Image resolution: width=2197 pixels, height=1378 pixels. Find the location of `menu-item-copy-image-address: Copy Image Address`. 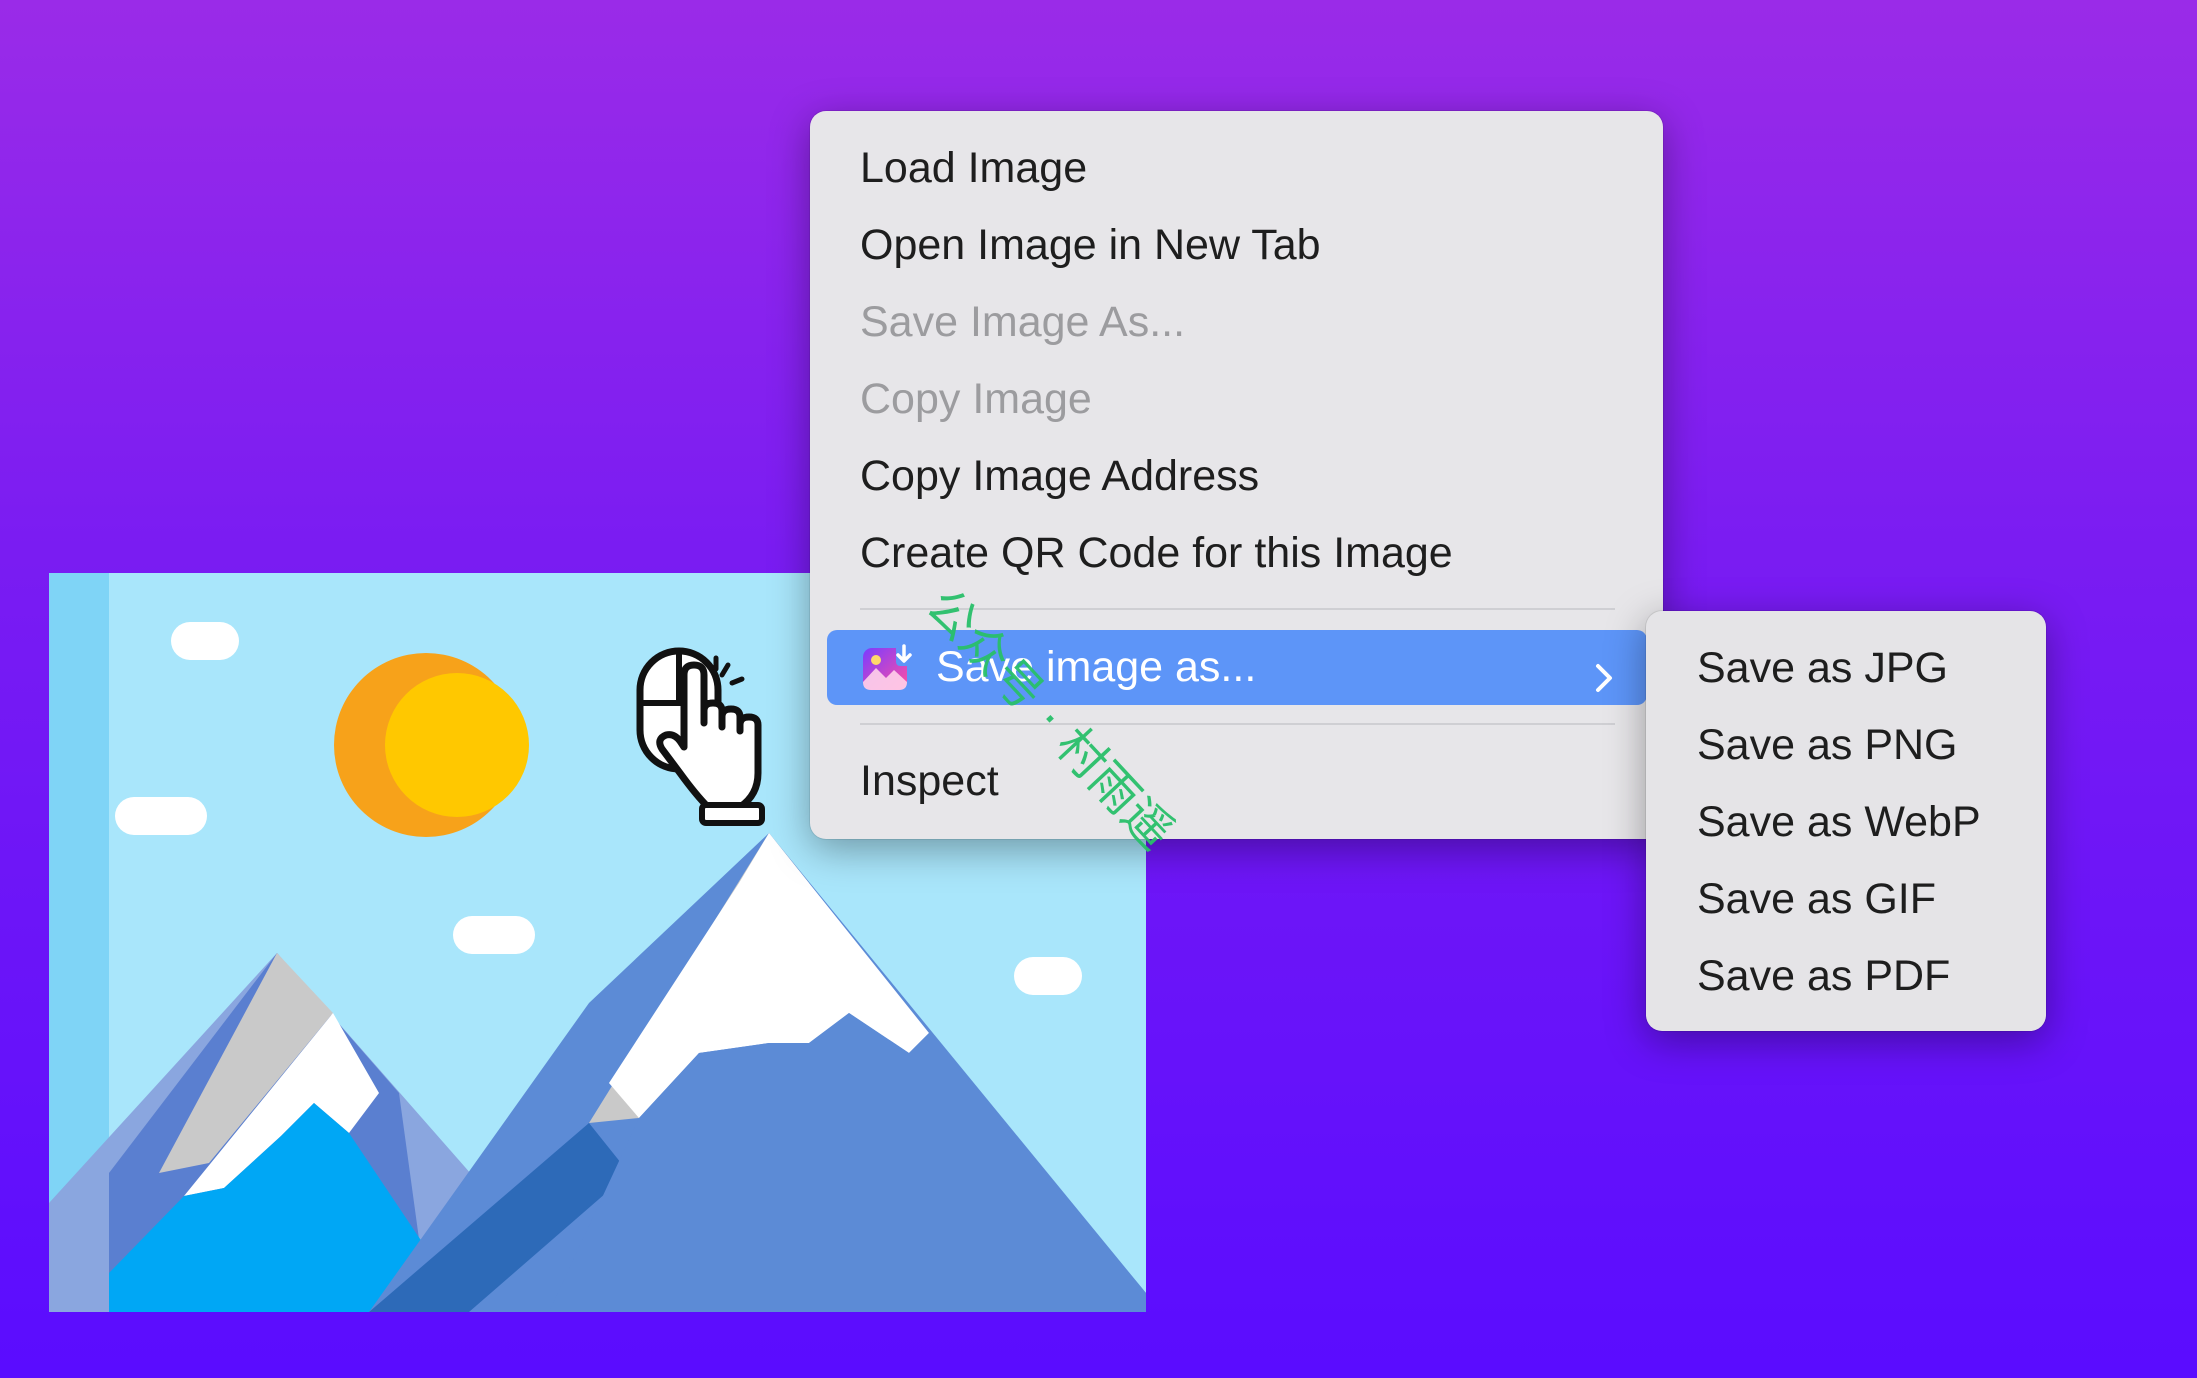

menu-item-copy-image-address: Copy Image Address is located at coordinates (1236, 476).